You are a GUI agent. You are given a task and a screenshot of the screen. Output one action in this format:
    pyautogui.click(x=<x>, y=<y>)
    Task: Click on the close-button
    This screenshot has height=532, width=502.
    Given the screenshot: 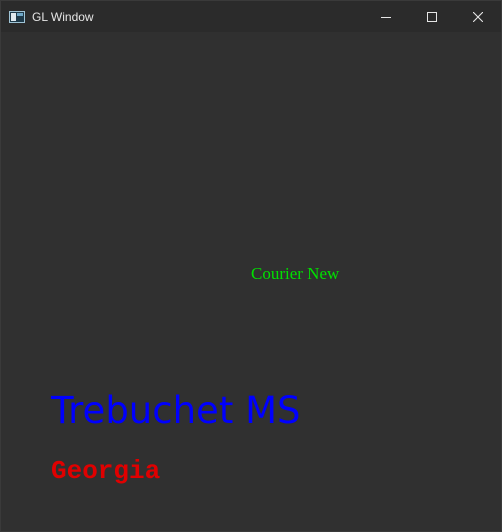 What is the action you would take?
    pyautogui.click(x=478, y=16)
    